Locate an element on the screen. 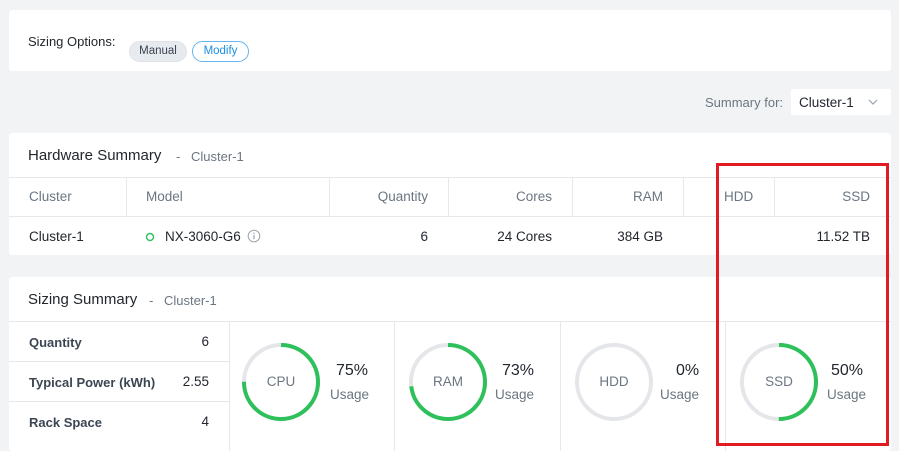 This screenshot has width=899, height=451. cluster-select: Cluster-1 is located at coordinates (841, 102).